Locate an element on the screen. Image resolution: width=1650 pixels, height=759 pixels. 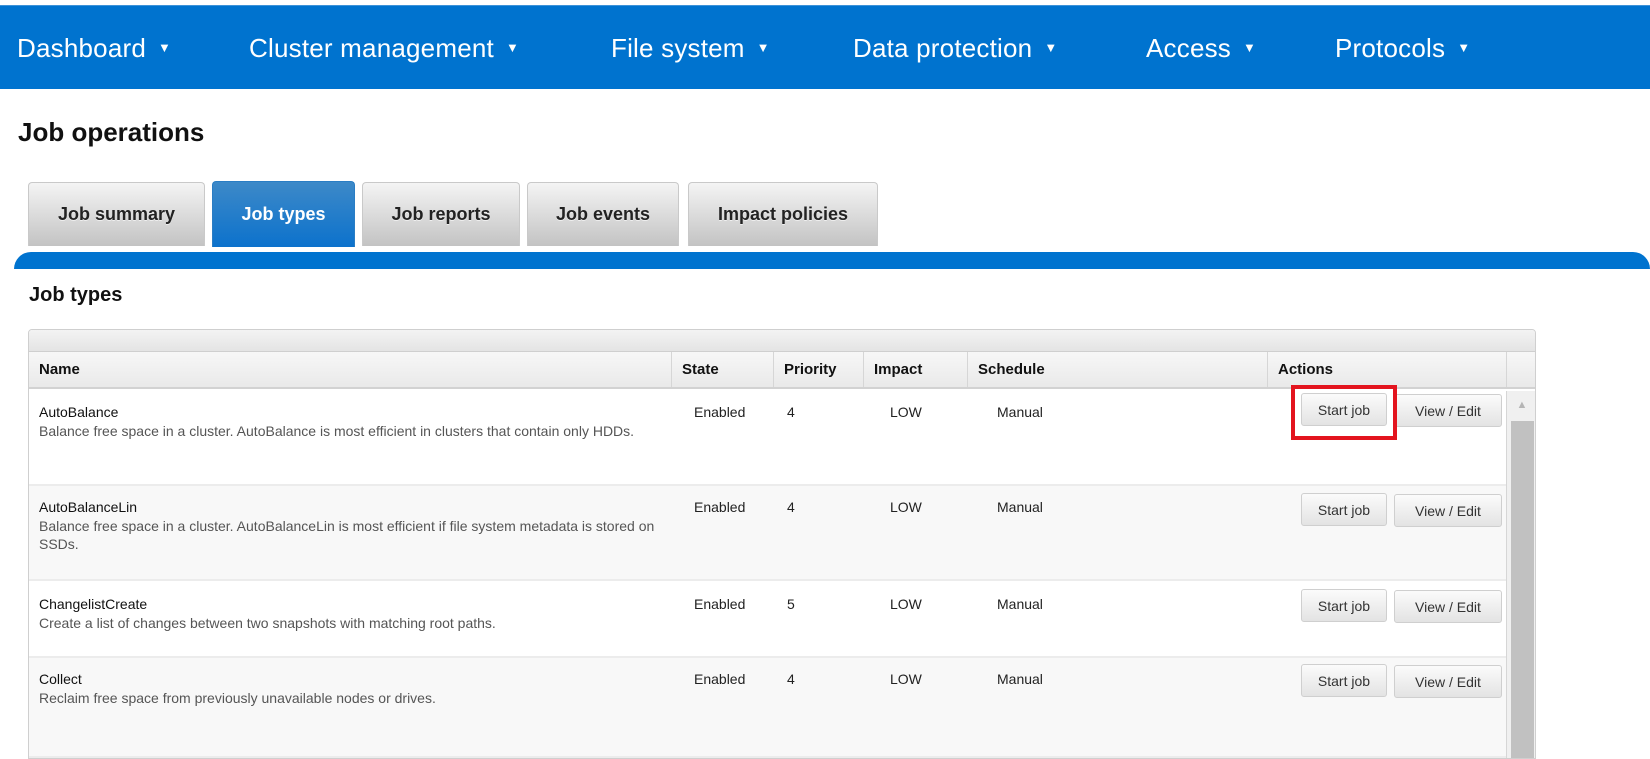
job-name: ChangelistCreate is located at coordinates (93, 604).